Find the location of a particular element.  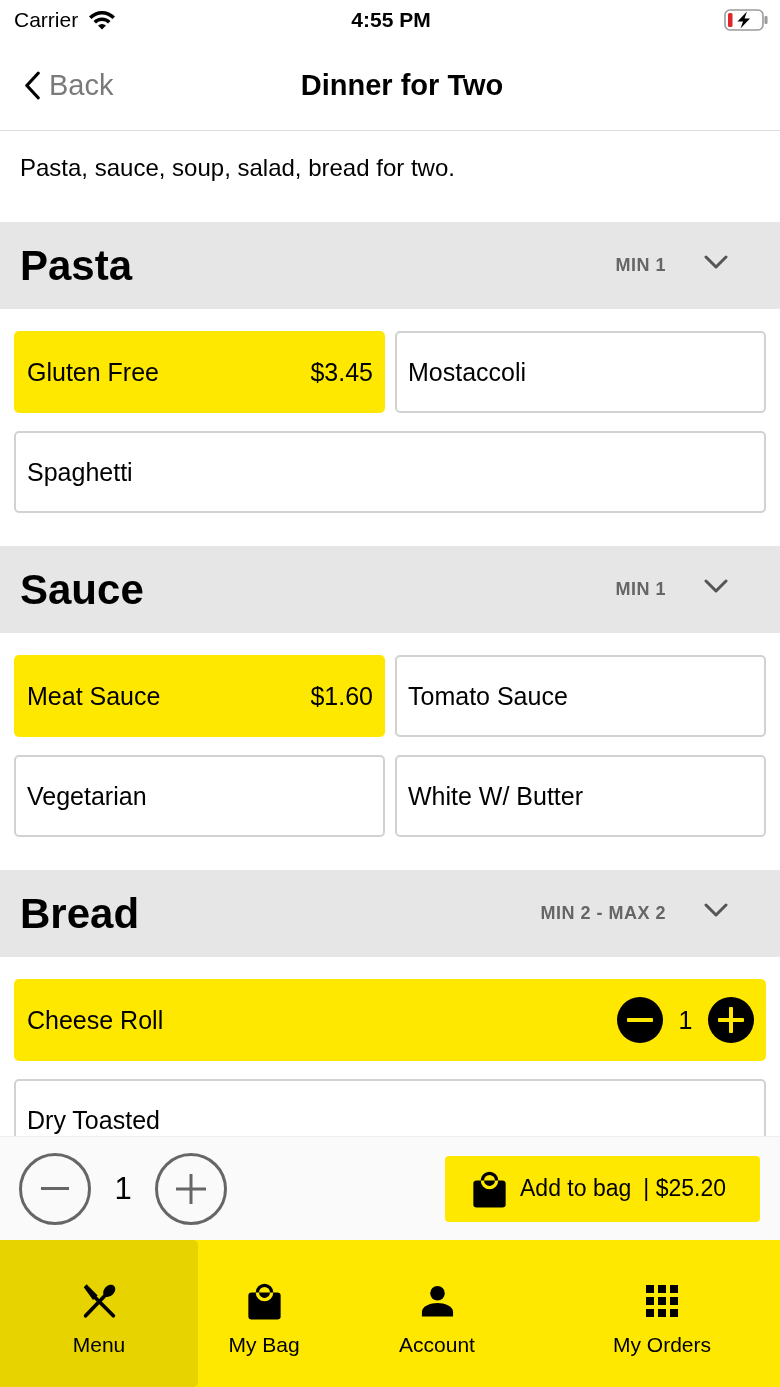

meal-description: Pasta, sauce, soup, salad, bread for two. is located at coordinates (237, 168).